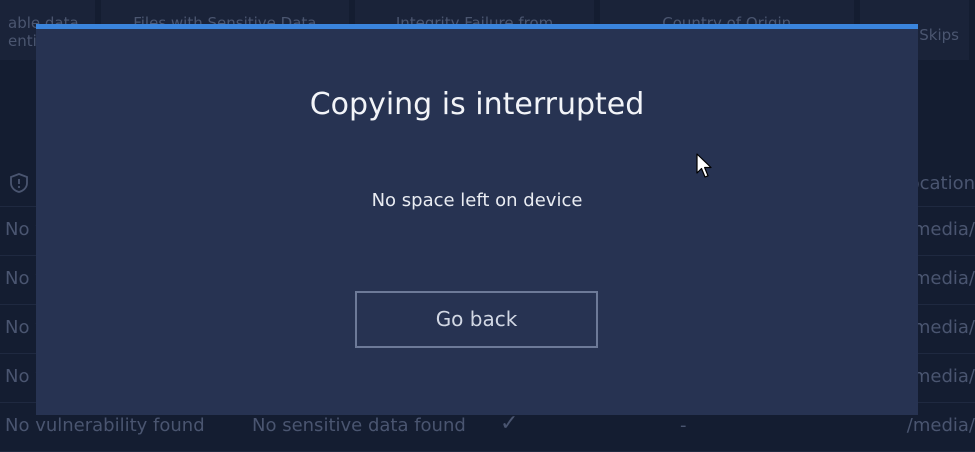  I want to click on location-column-header: ocation, so click(941, 183).